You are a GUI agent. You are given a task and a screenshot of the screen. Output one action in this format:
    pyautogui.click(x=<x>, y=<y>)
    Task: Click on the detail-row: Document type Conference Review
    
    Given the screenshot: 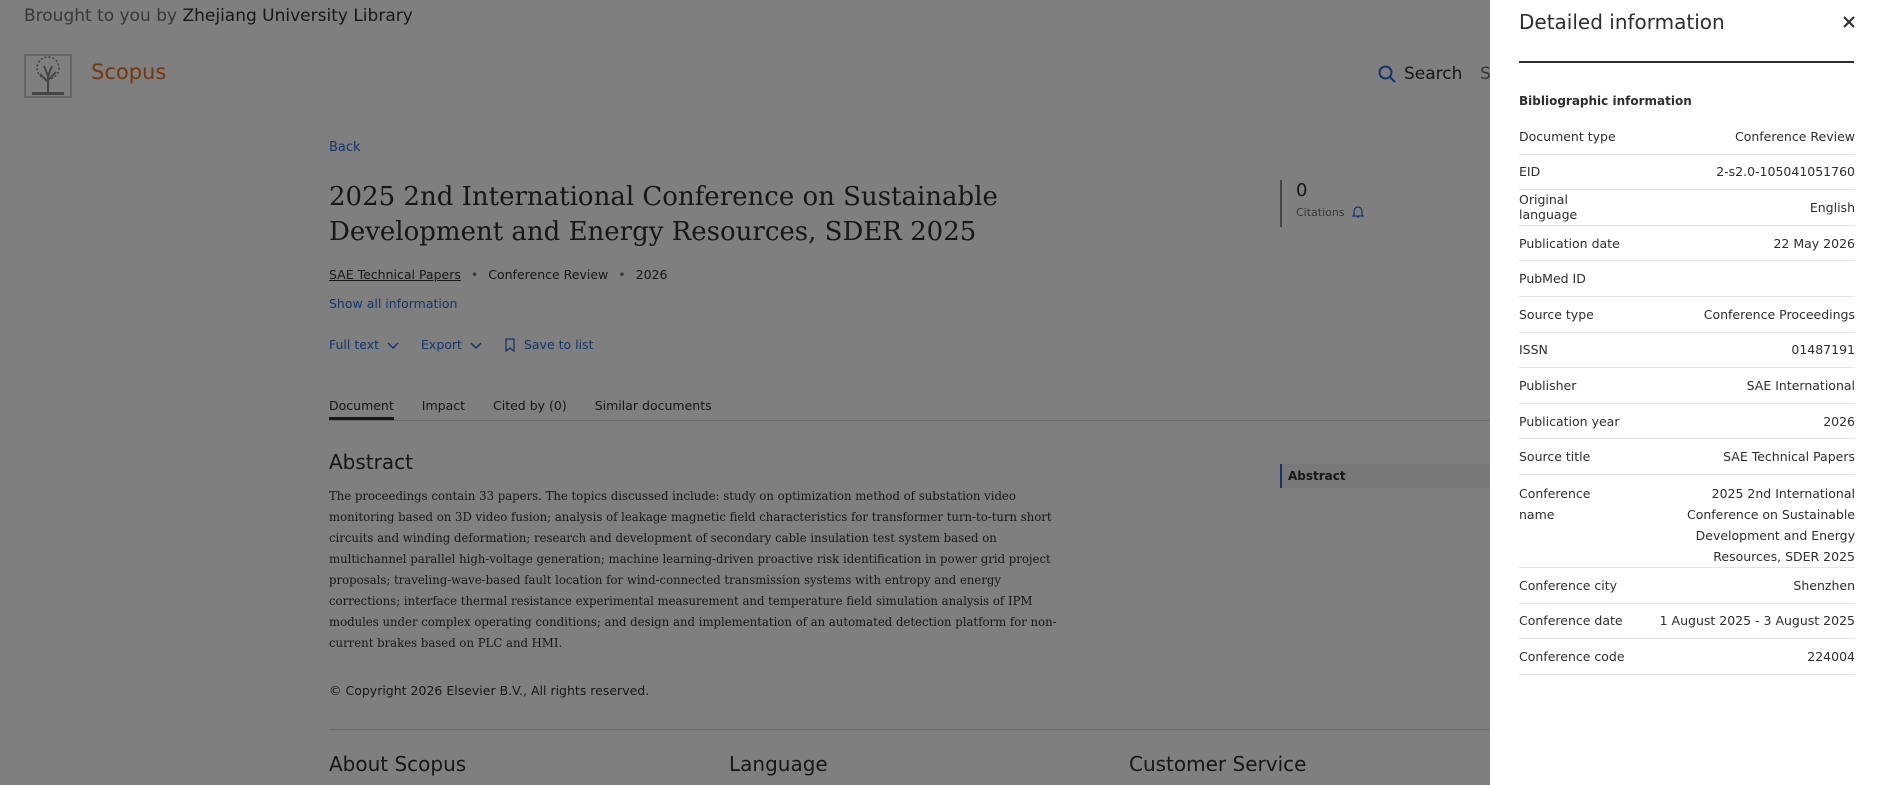 What is the action you would take?
    pyautogui.click(x=1687, y=137)
    